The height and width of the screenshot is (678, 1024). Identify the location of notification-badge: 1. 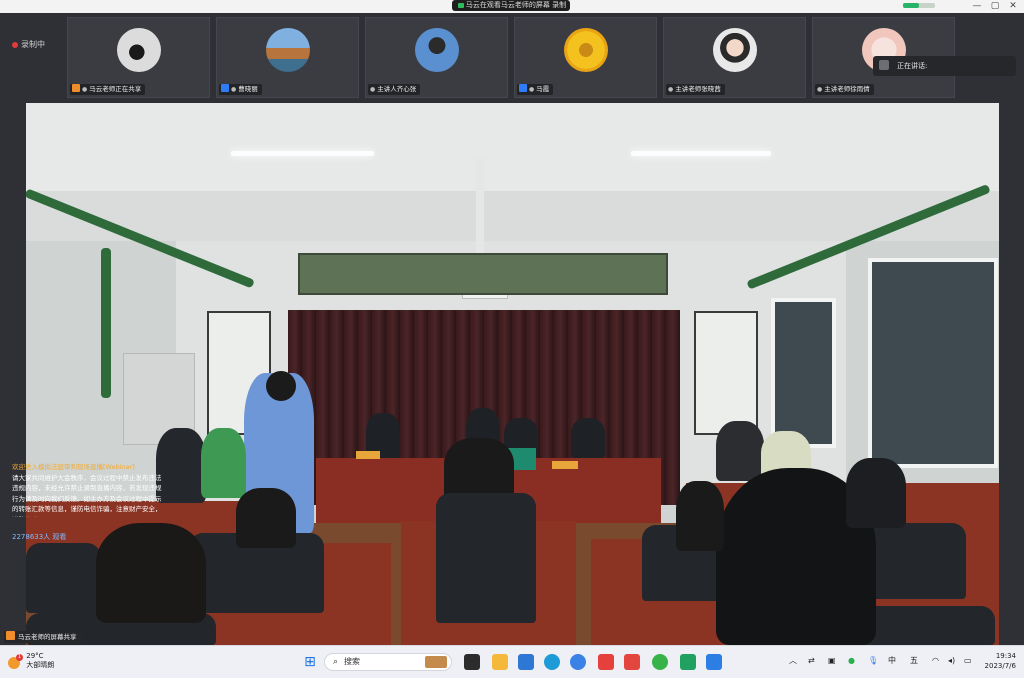
(19, 657).